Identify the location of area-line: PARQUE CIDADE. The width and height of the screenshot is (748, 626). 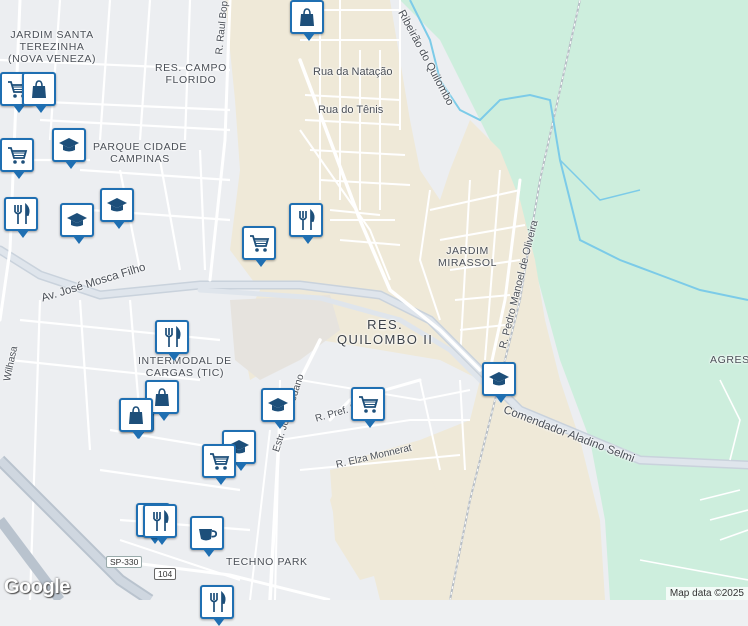
(140, 147).